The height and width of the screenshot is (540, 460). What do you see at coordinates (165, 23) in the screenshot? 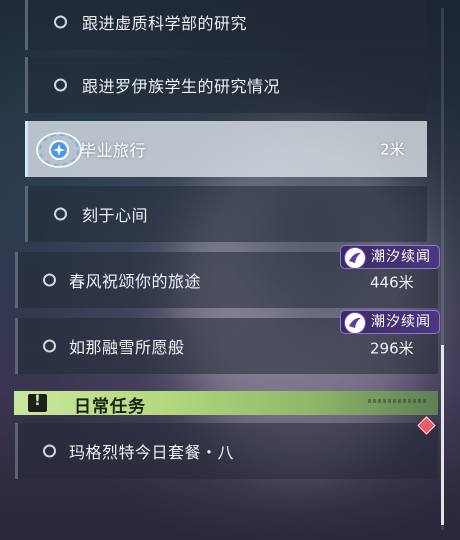
I see `quest-label: 跟进虚质科学部的研究` at bounding box center [165, 23].